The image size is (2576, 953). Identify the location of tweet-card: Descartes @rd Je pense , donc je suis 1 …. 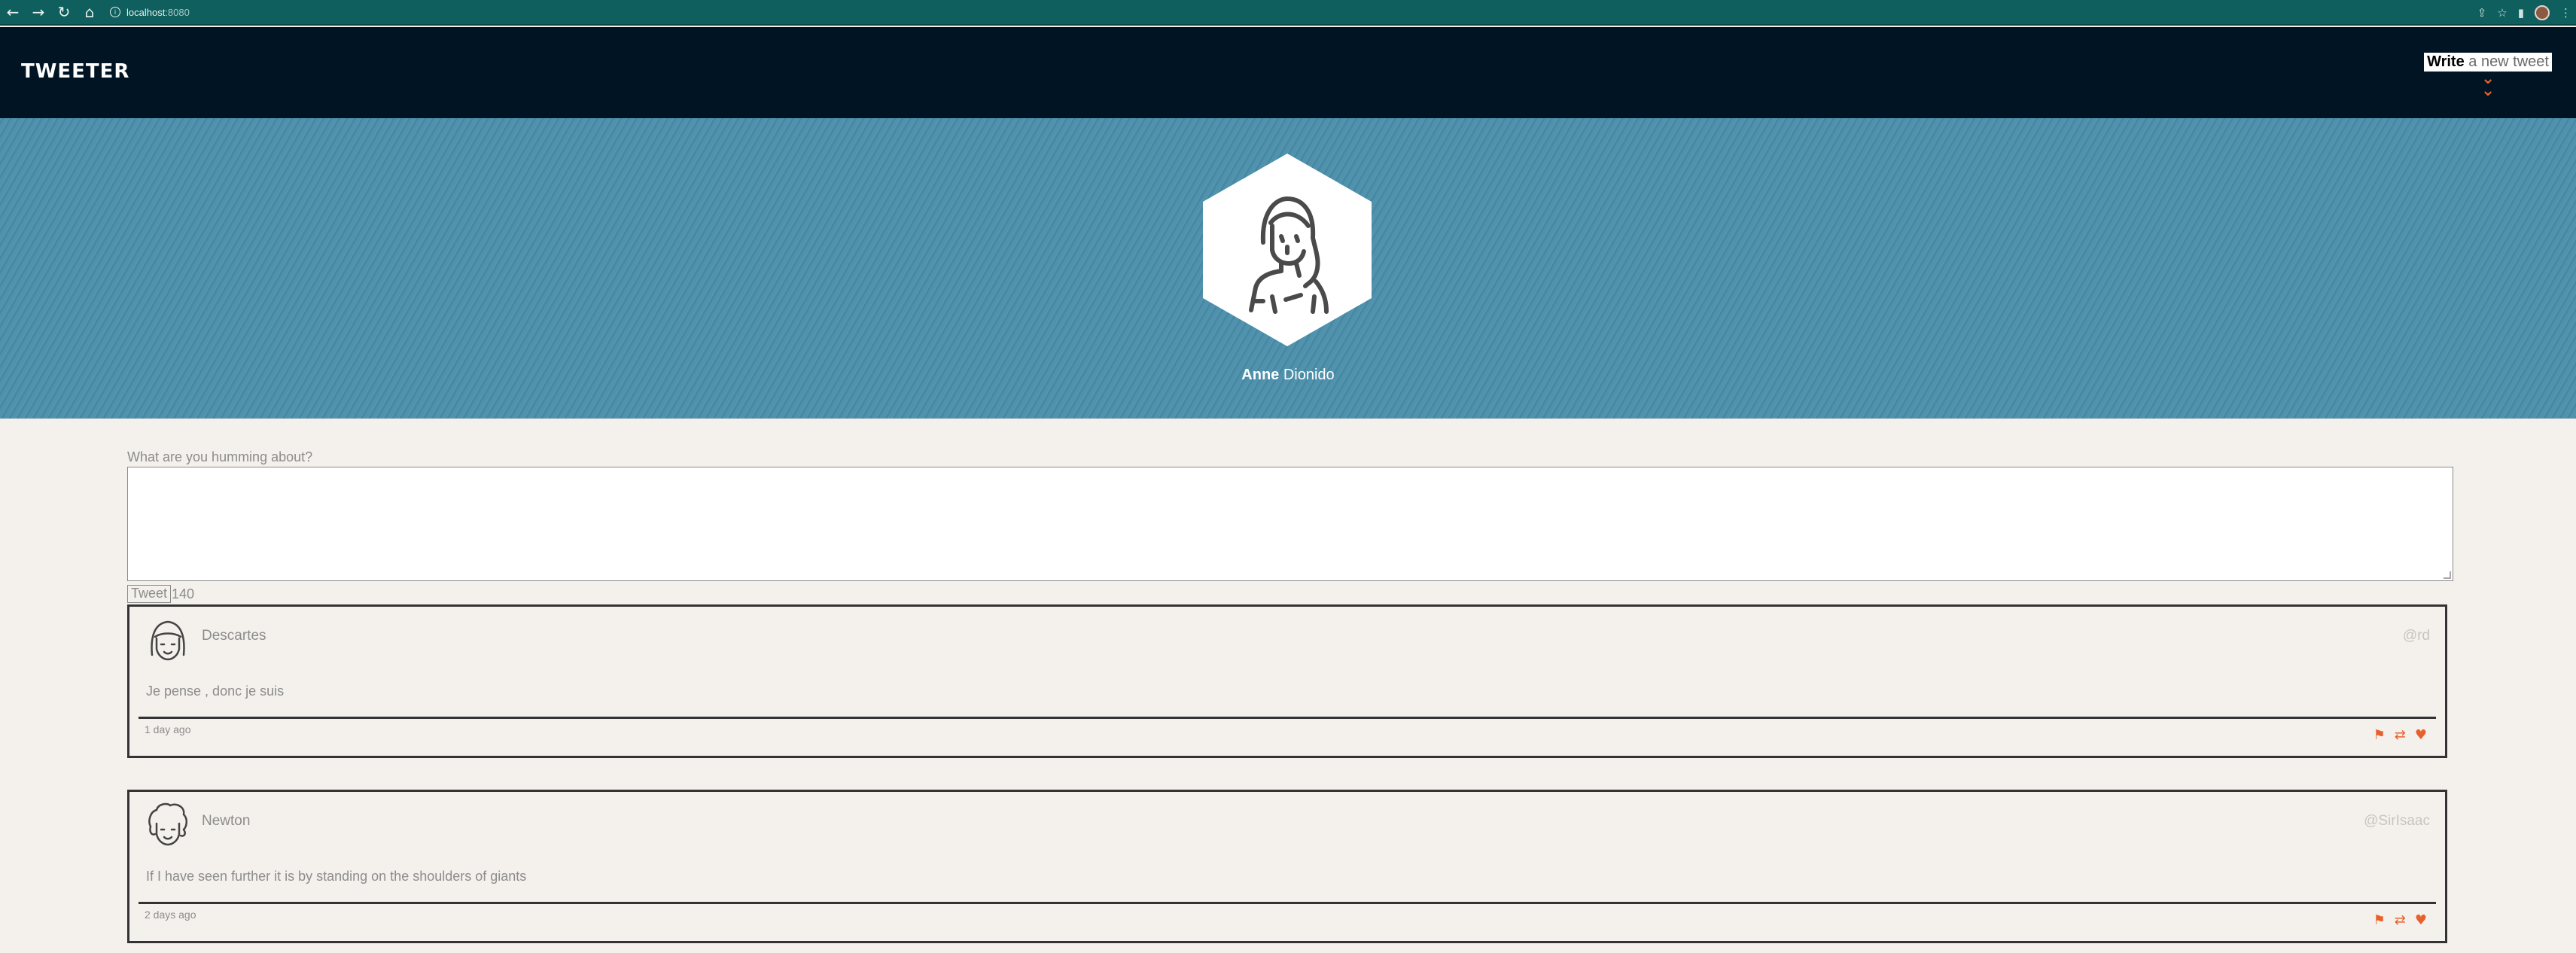
(1287, 681).